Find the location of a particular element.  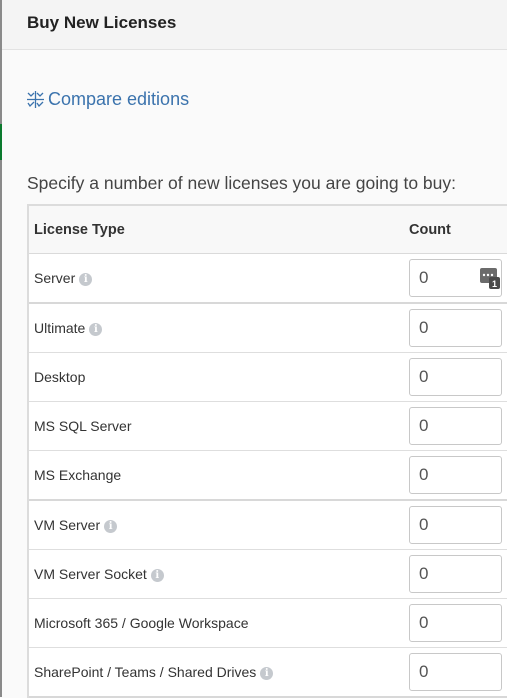

table-row: Ultimate i is located at coordinates (268, 328).